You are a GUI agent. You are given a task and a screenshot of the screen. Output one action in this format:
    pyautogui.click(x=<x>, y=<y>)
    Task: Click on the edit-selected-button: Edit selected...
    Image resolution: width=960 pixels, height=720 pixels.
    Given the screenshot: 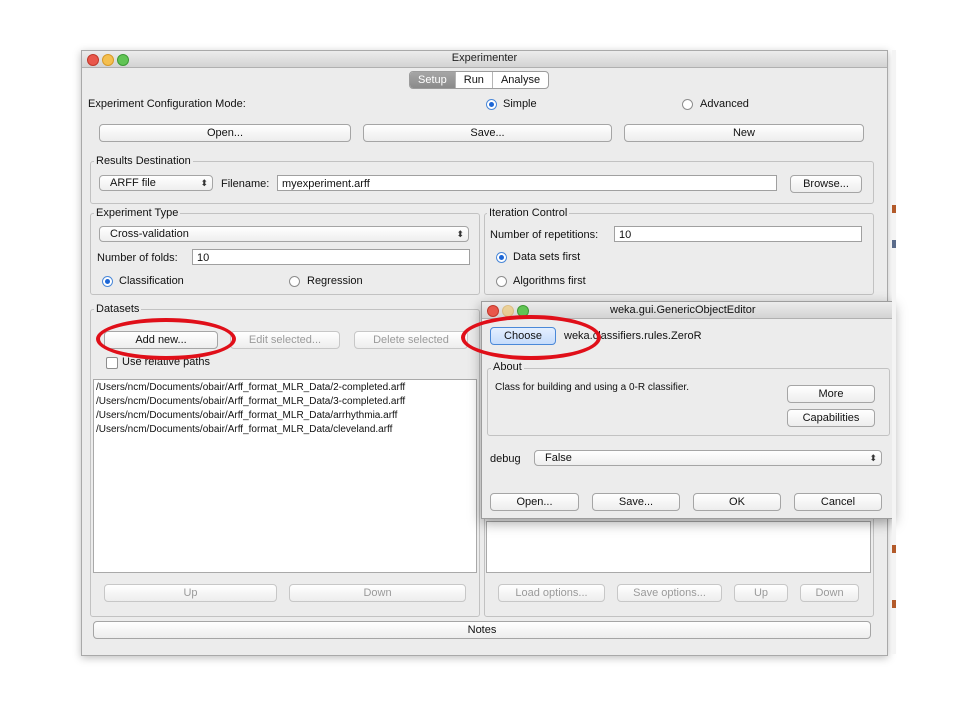 What is the action you would take?
    pyautogui.click(x=285, y=340)
    